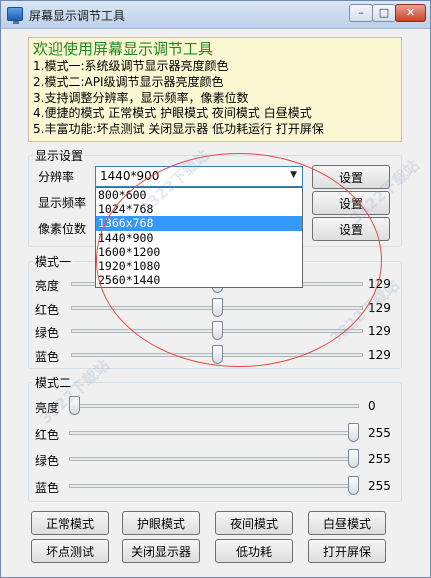 The height and width of the screenshot is (578, 431). I want to click on set-frequency-button: 设置, so click(351, 203).